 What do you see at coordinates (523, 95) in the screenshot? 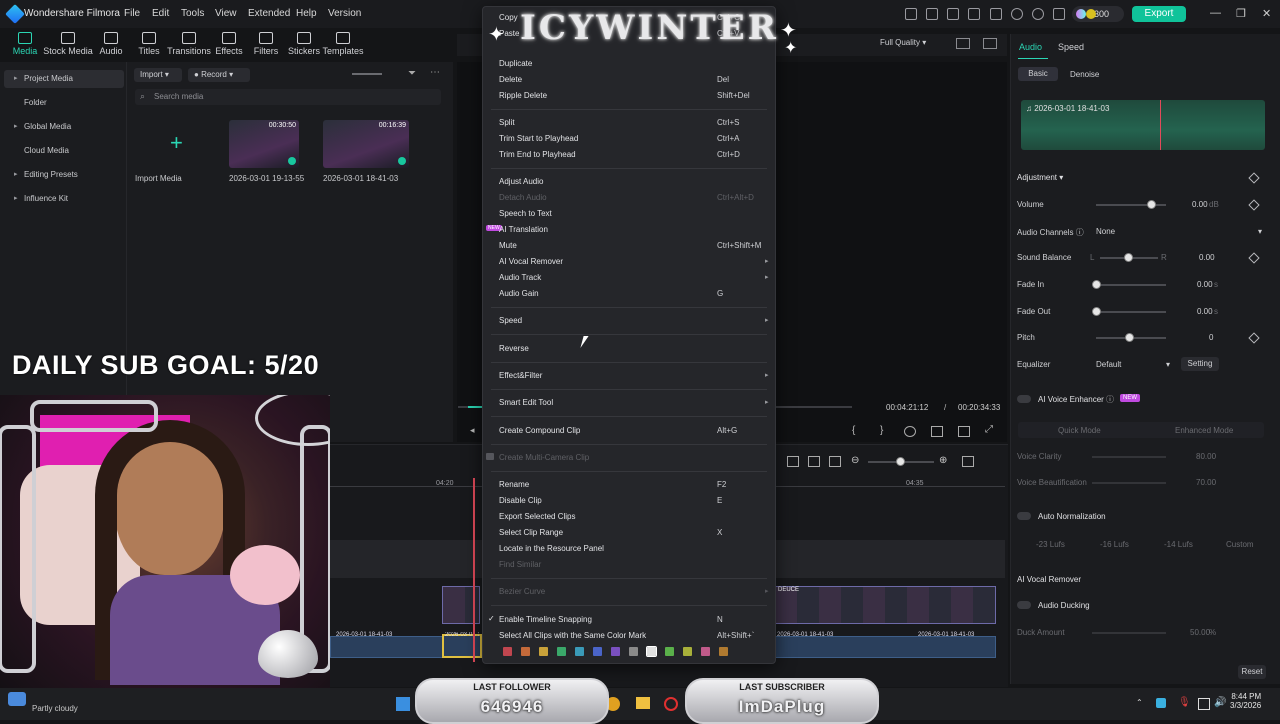
I see `menu-item-ripple-delete: Ripple Delete` at bounding box center [523, 95].